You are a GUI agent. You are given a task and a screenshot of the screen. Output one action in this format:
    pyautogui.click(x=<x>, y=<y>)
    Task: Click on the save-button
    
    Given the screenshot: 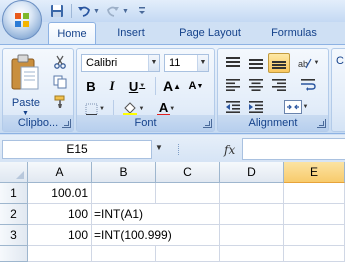 What is the action you would take?
    pyautogui.click(x=57, y=11)
    